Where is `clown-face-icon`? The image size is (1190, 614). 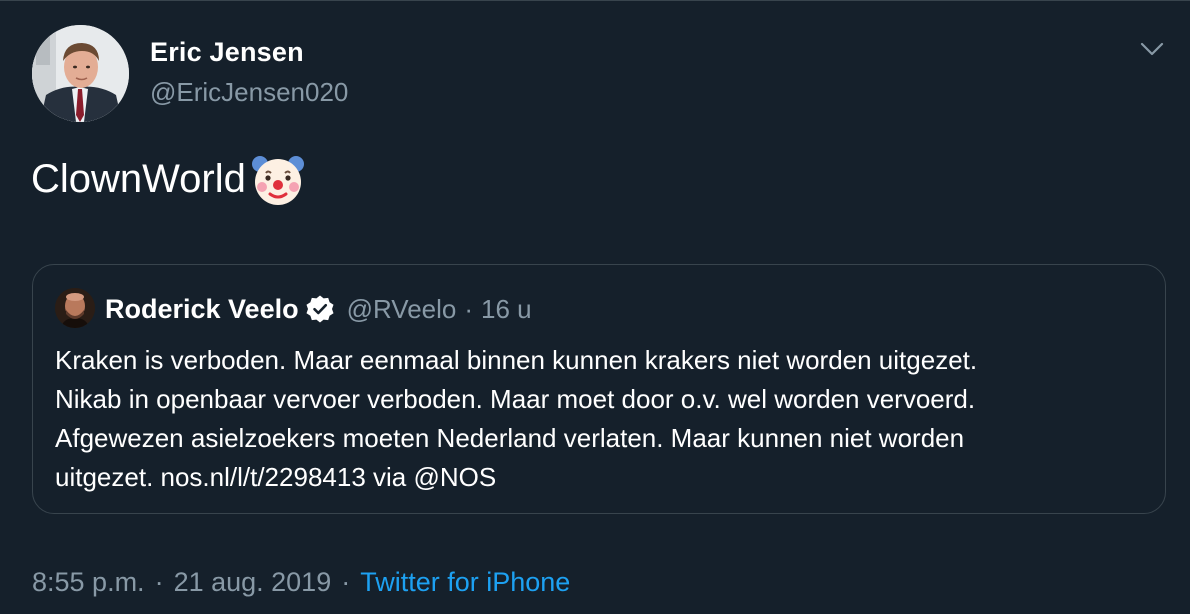 clown-face-icon is located at coordinates (277, 180).